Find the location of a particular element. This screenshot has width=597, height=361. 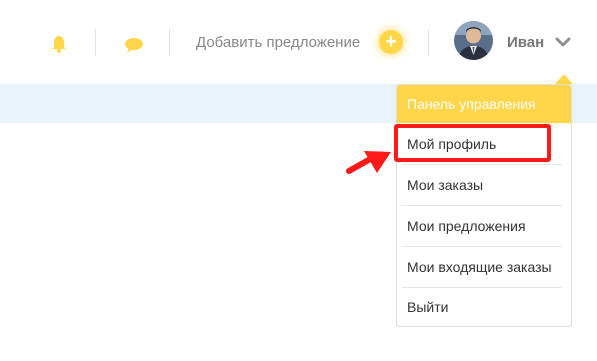

avatar is located at coordinates (473, 40).